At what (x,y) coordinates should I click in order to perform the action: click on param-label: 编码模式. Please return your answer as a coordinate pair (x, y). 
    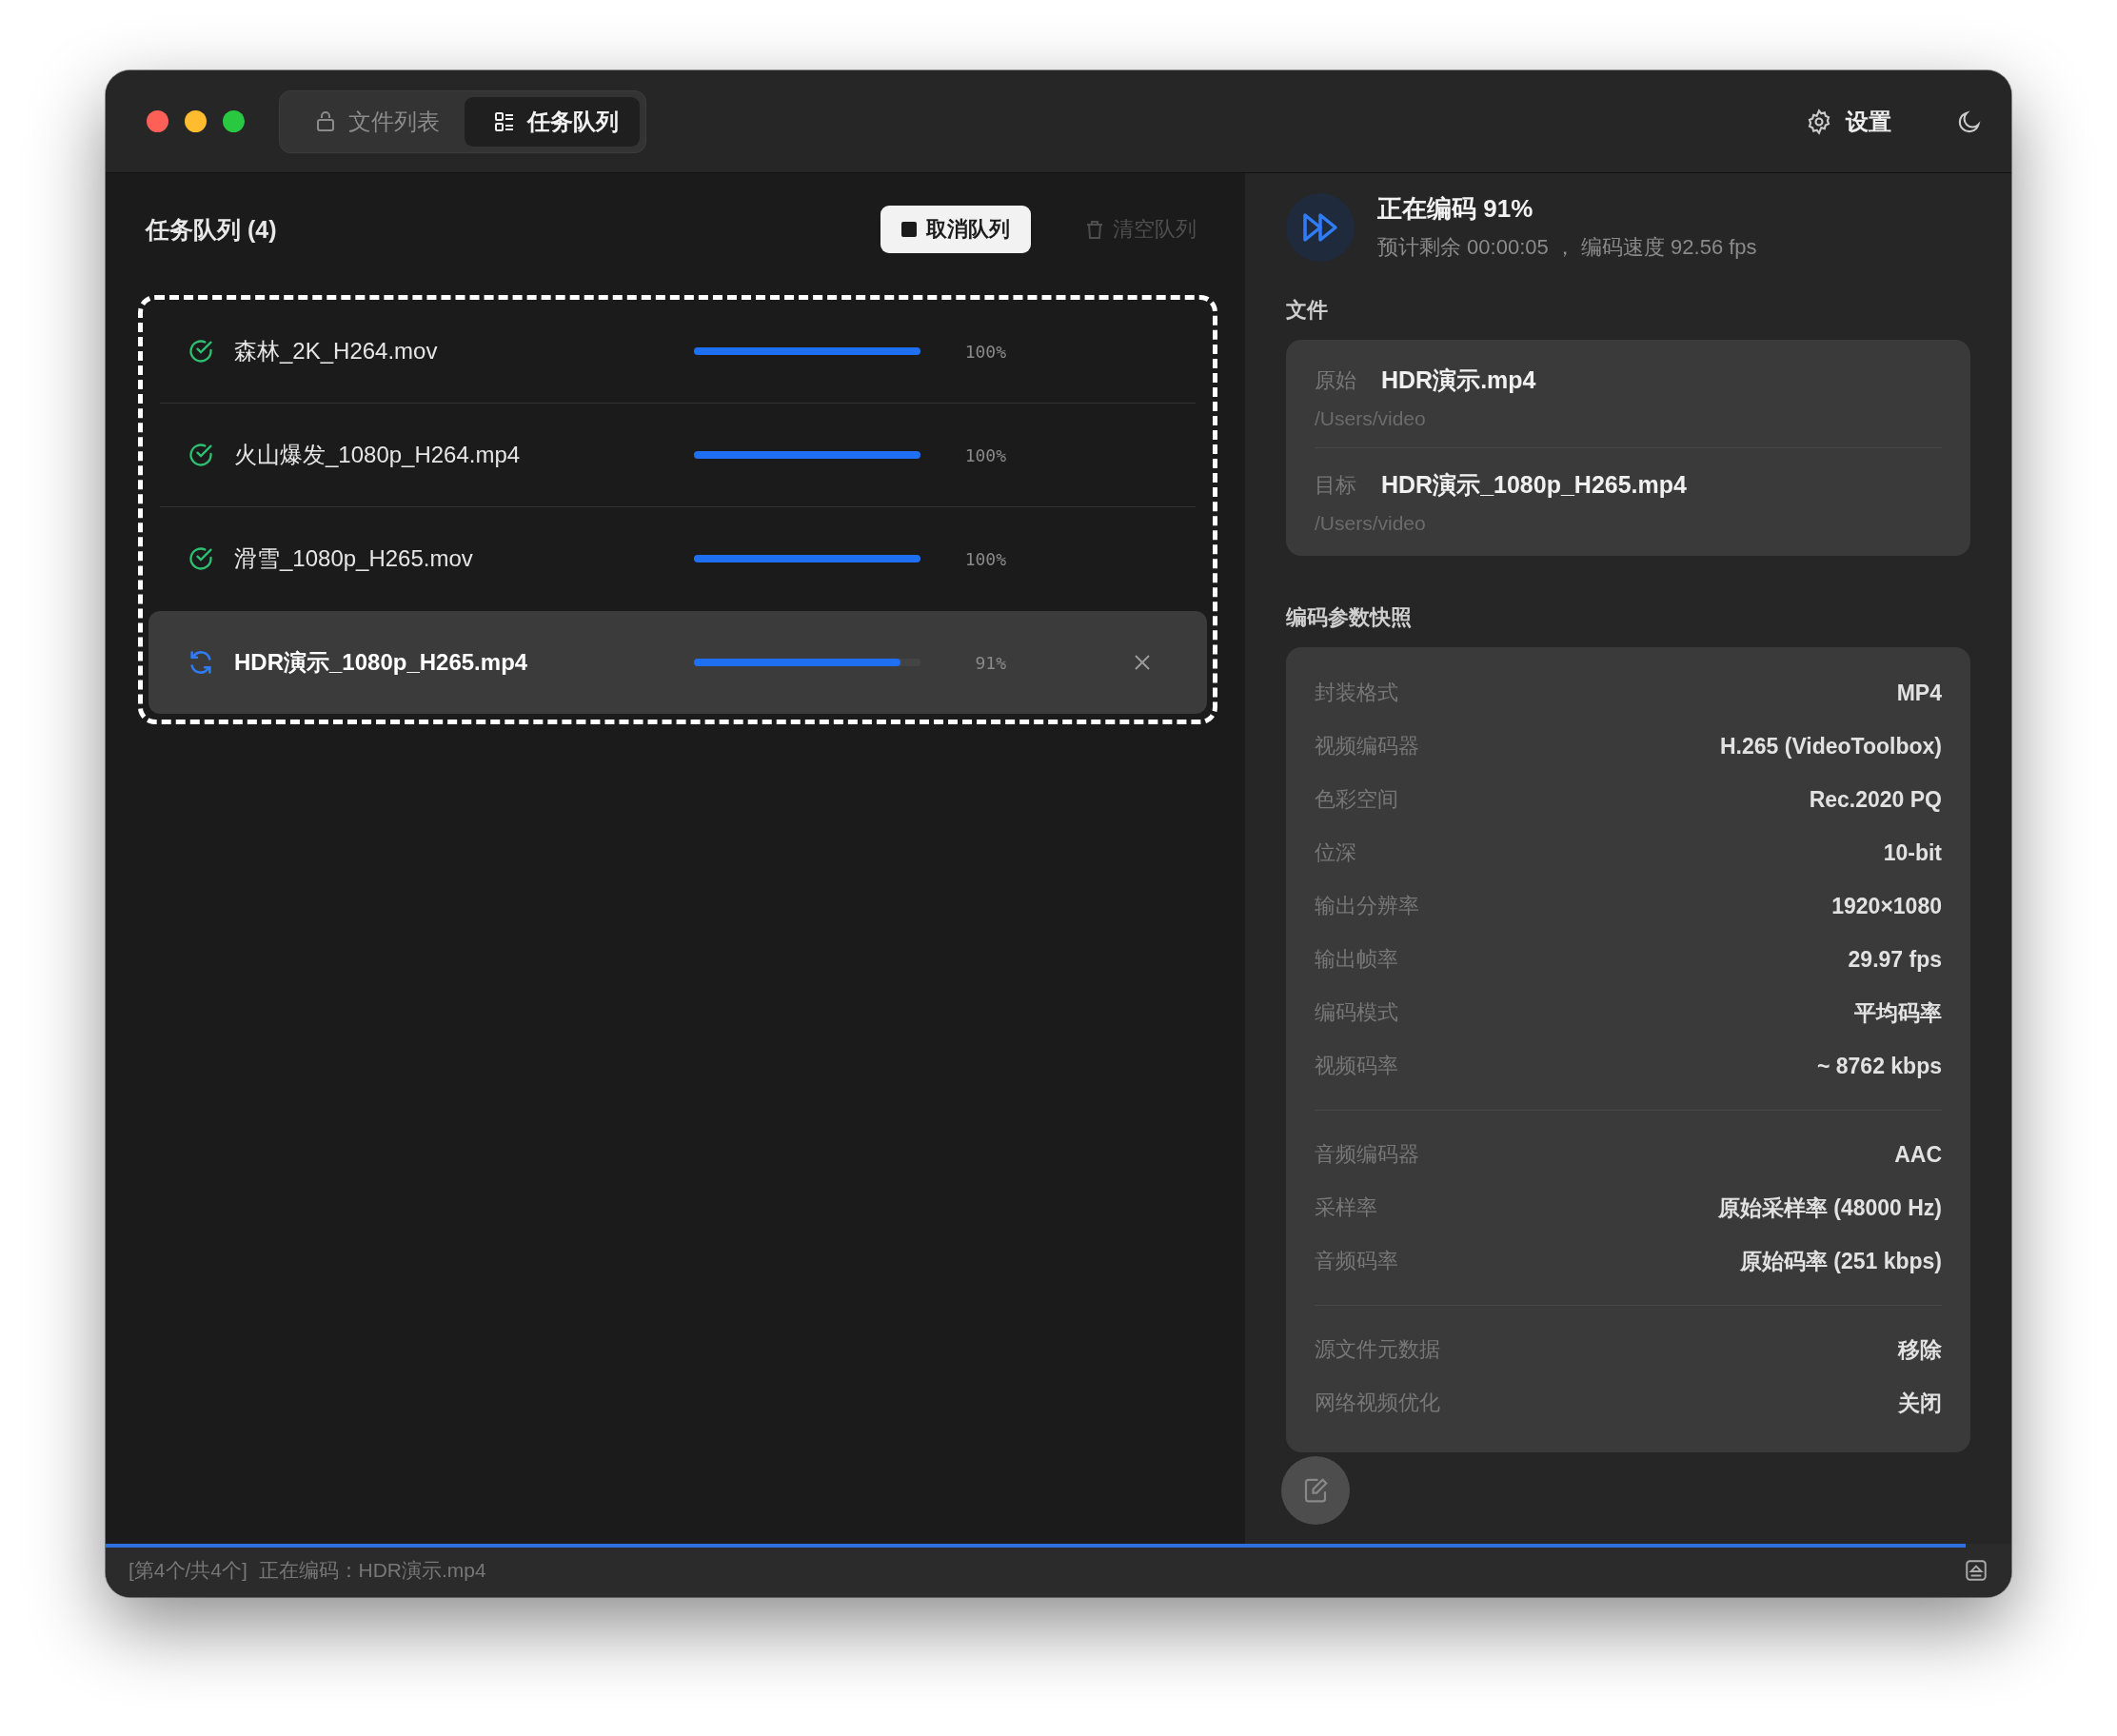
    Looking at the image, I should click on (1356, 1012).